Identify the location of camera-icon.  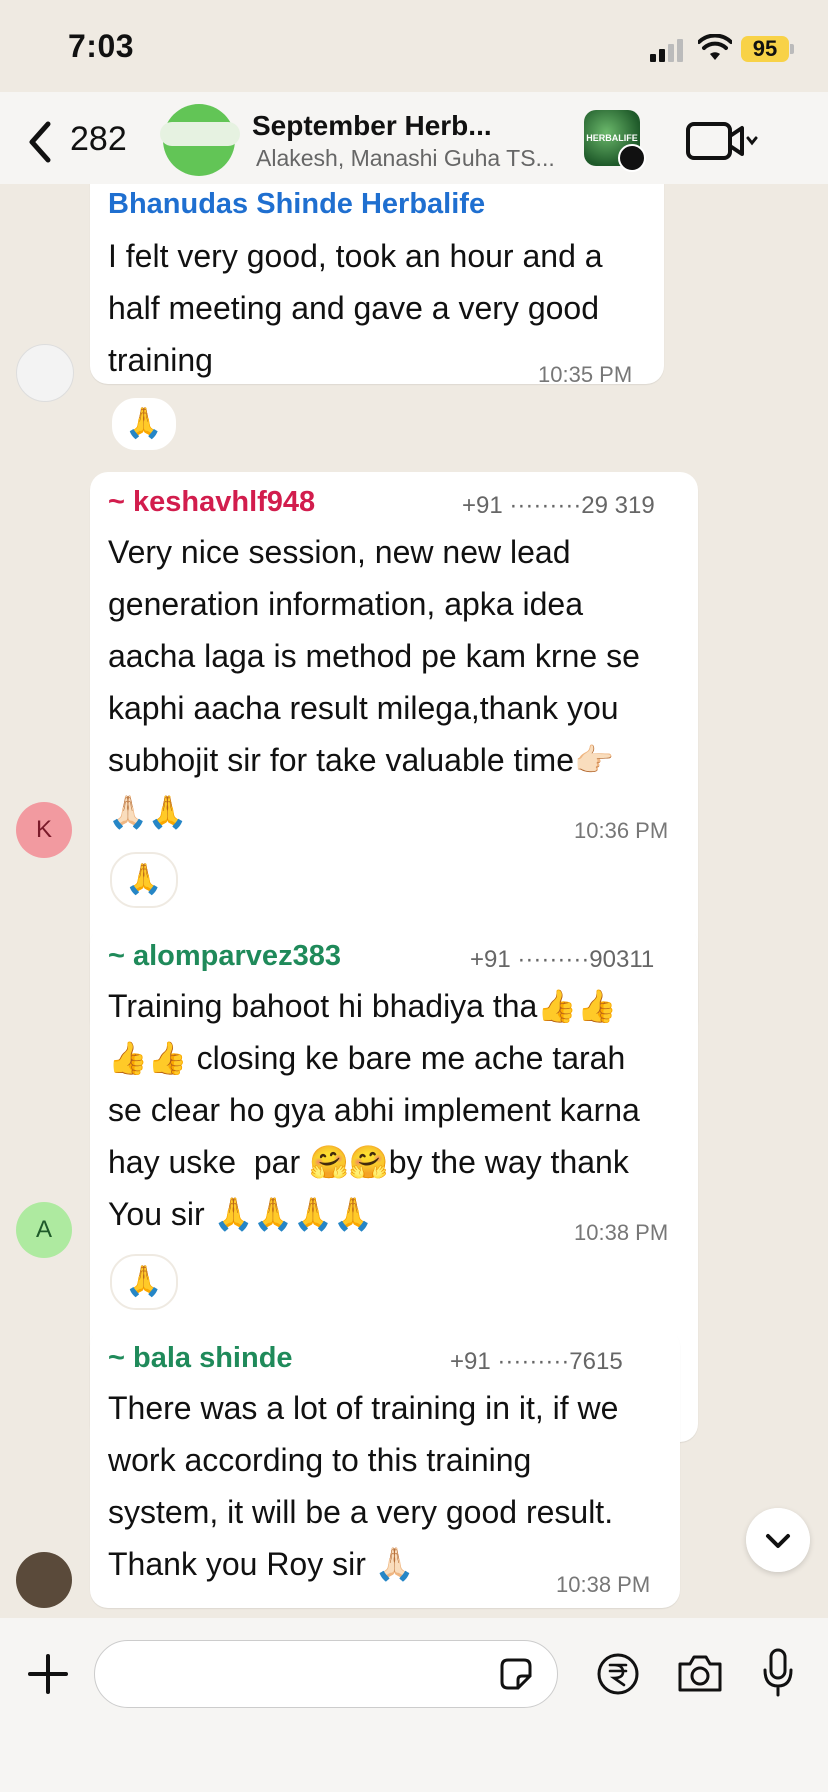
(700, 1673).